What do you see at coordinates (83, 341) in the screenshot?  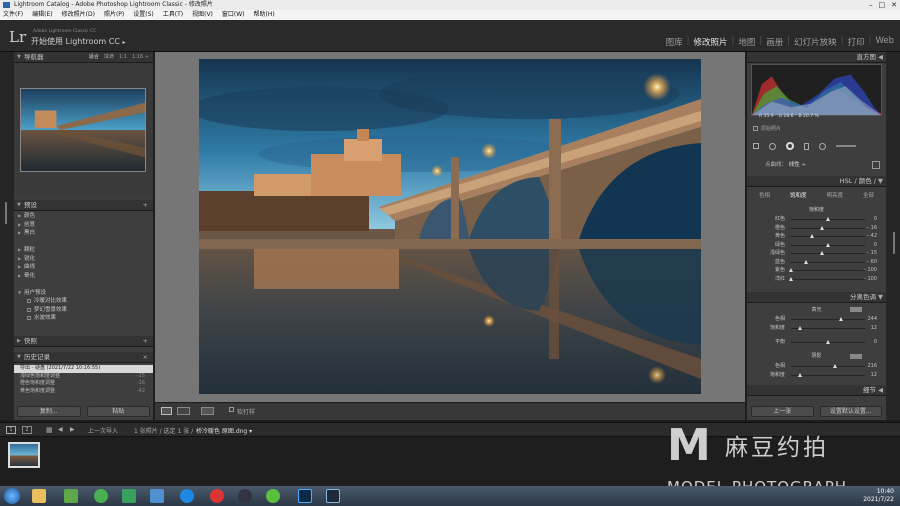 I see `snapshots-header: ▶ 快照 +` at bounding box center [83, 341].